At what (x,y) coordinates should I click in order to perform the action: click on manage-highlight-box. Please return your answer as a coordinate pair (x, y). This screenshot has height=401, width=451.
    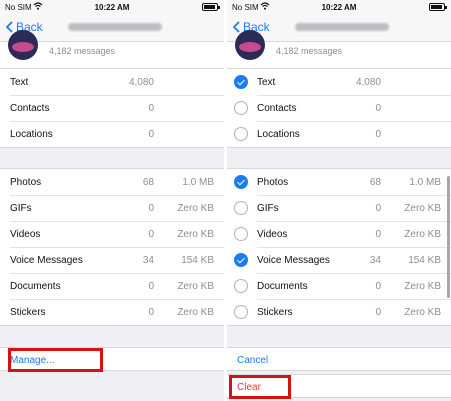
    Looking at the image, I should click on (55, 360).